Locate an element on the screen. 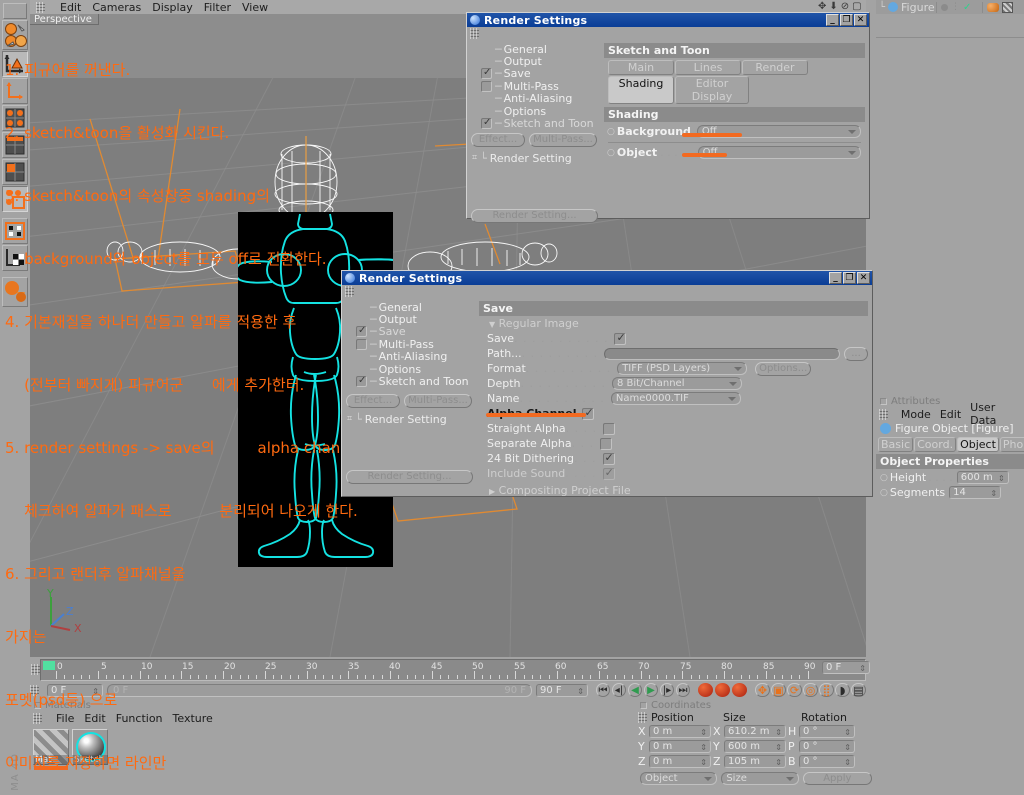 The height and width of the screenshot is (795, 1024). input-pos-x: 0 m ⇕ is located at coordinates (680, 731).